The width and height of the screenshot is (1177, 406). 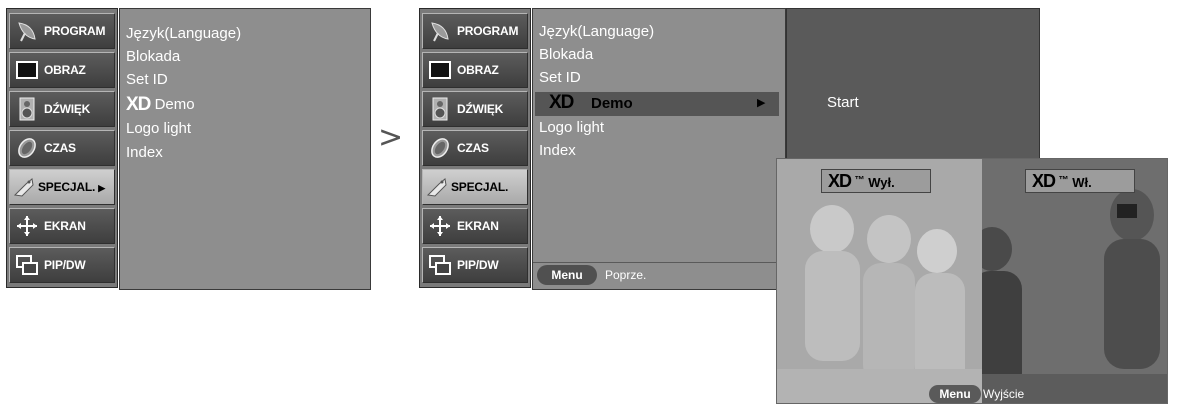 I want to click on start-option: Start, so click(x=843, y=102).